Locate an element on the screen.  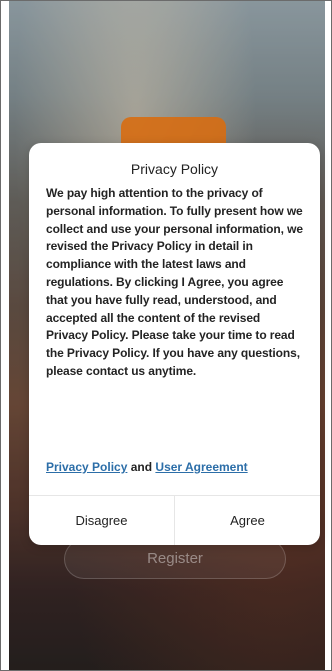
register-button: Register is located at coordinates (175, 559).